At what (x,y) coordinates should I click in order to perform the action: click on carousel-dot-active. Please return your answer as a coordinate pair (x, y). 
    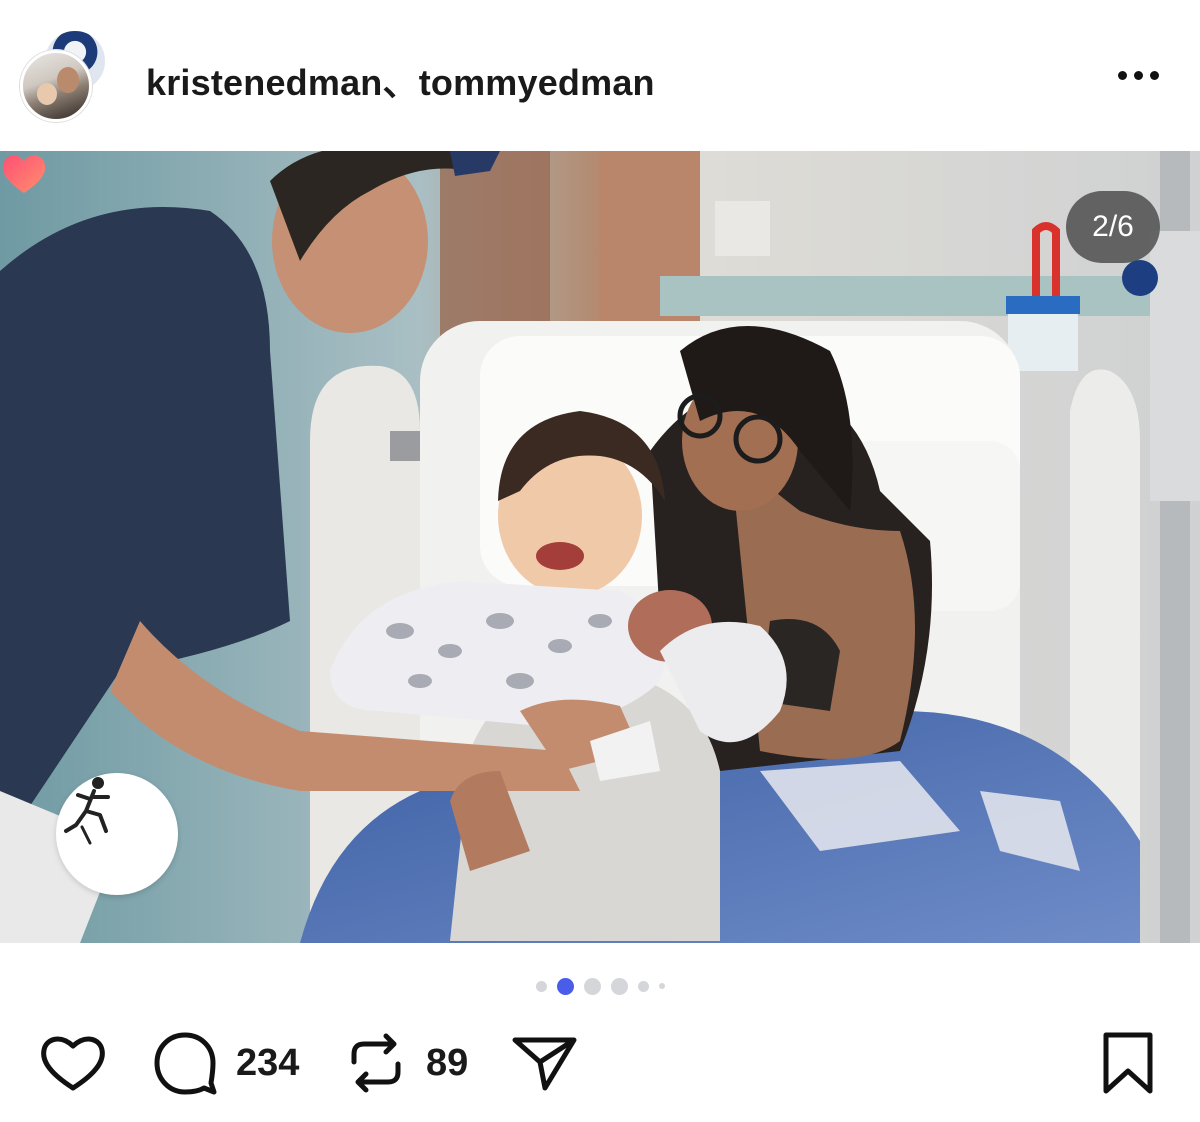
    Looking at the image, I should click on (565, 986).